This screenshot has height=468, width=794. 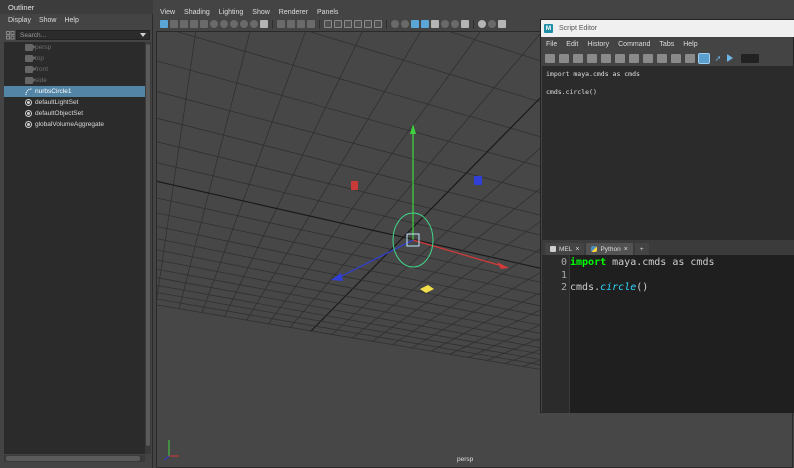 What do you see at coordinates (204, 24) in the screenshot?
I see `image-plane-icon` at bounding box center [204, 24].